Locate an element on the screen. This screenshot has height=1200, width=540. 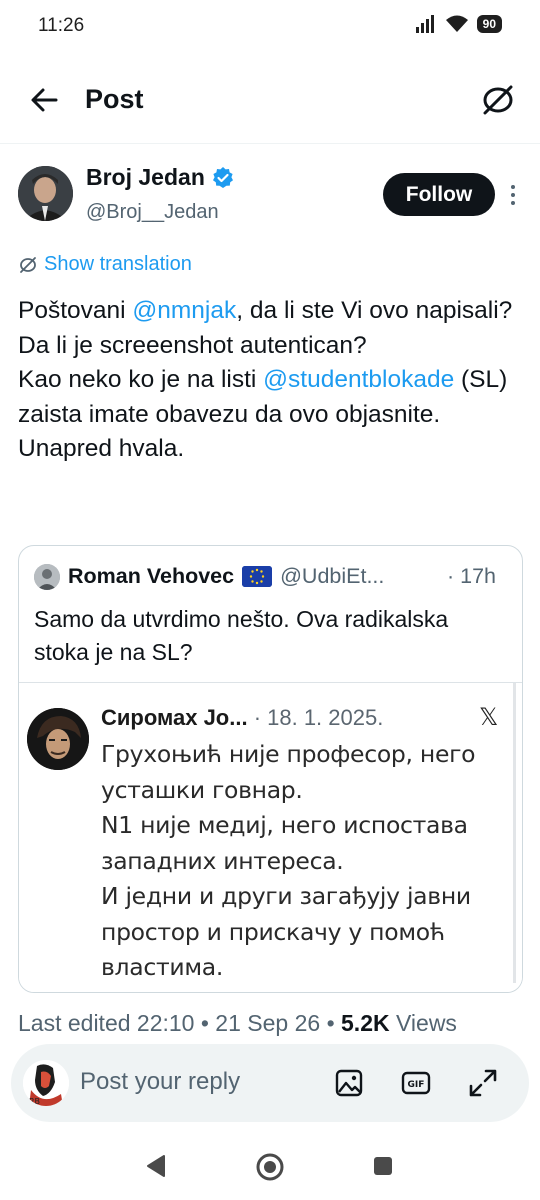
views-count: 5.2K is located at coordinates (365, 1023).